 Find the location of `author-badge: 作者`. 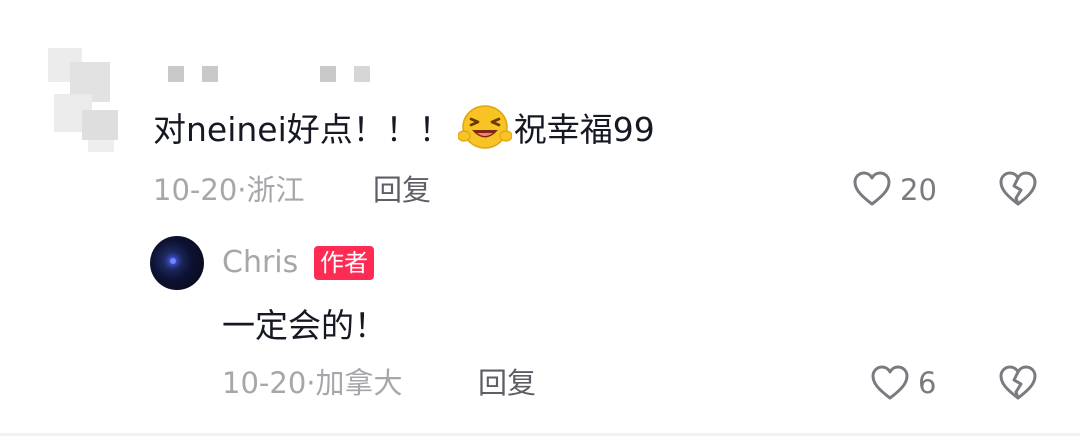

author-badge: 作者 is located at coordinates (344, 263).